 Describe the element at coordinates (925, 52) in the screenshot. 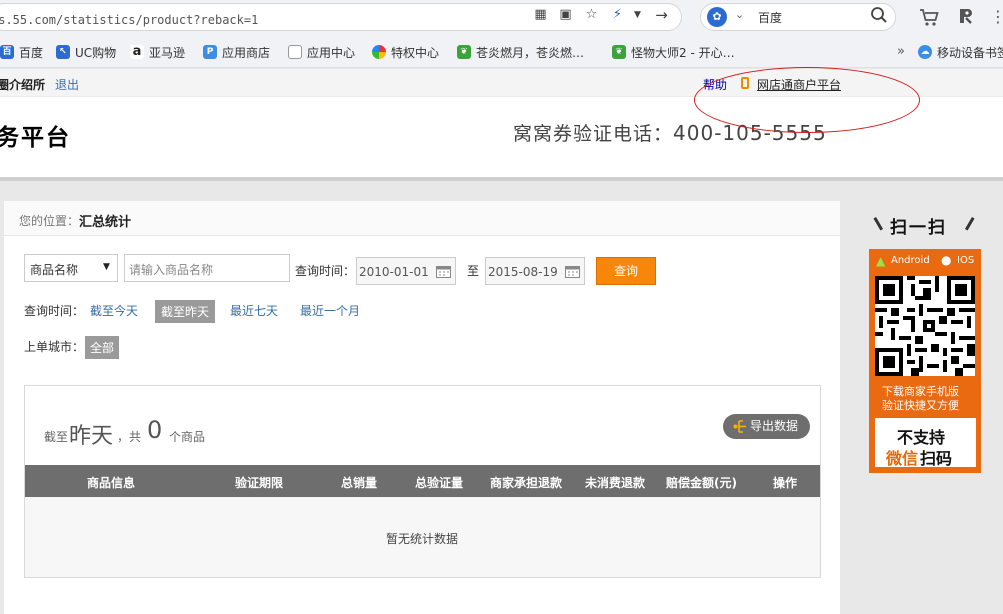

I see `cloud-icon: ☁` at that location.